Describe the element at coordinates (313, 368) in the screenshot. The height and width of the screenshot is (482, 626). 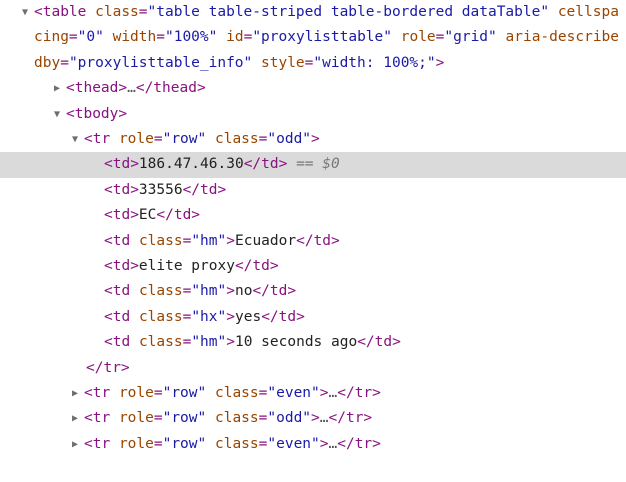
I see `tr-close-node: </tr>` at that location.